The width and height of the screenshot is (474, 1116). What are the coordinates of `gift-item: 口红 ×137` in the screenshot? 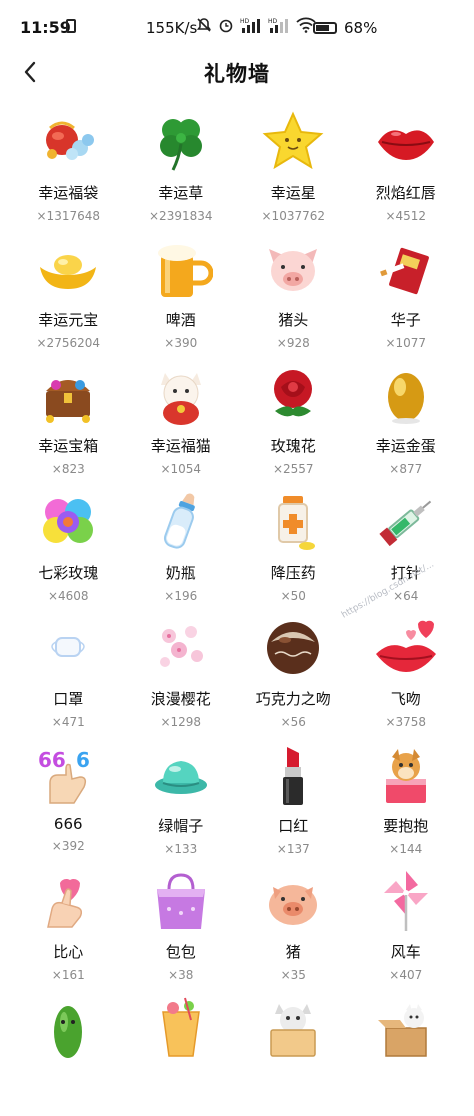 It's located at (293, 800).